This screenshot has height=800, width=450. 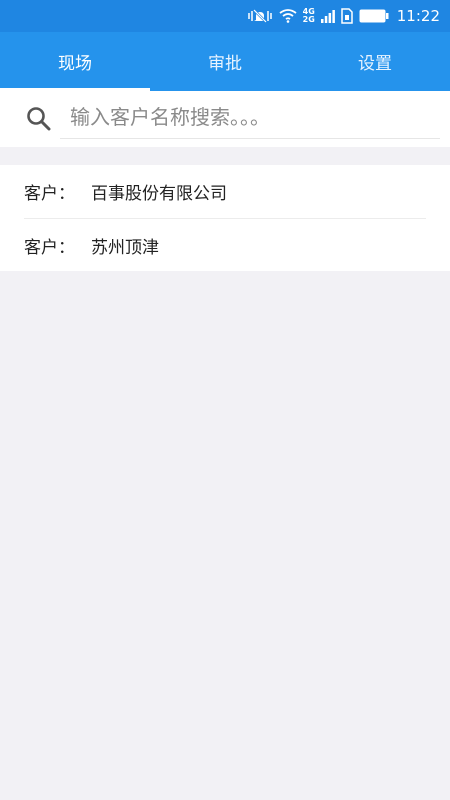 I want to click on network-type-bottom: 2G, so click(x=308, y=19).